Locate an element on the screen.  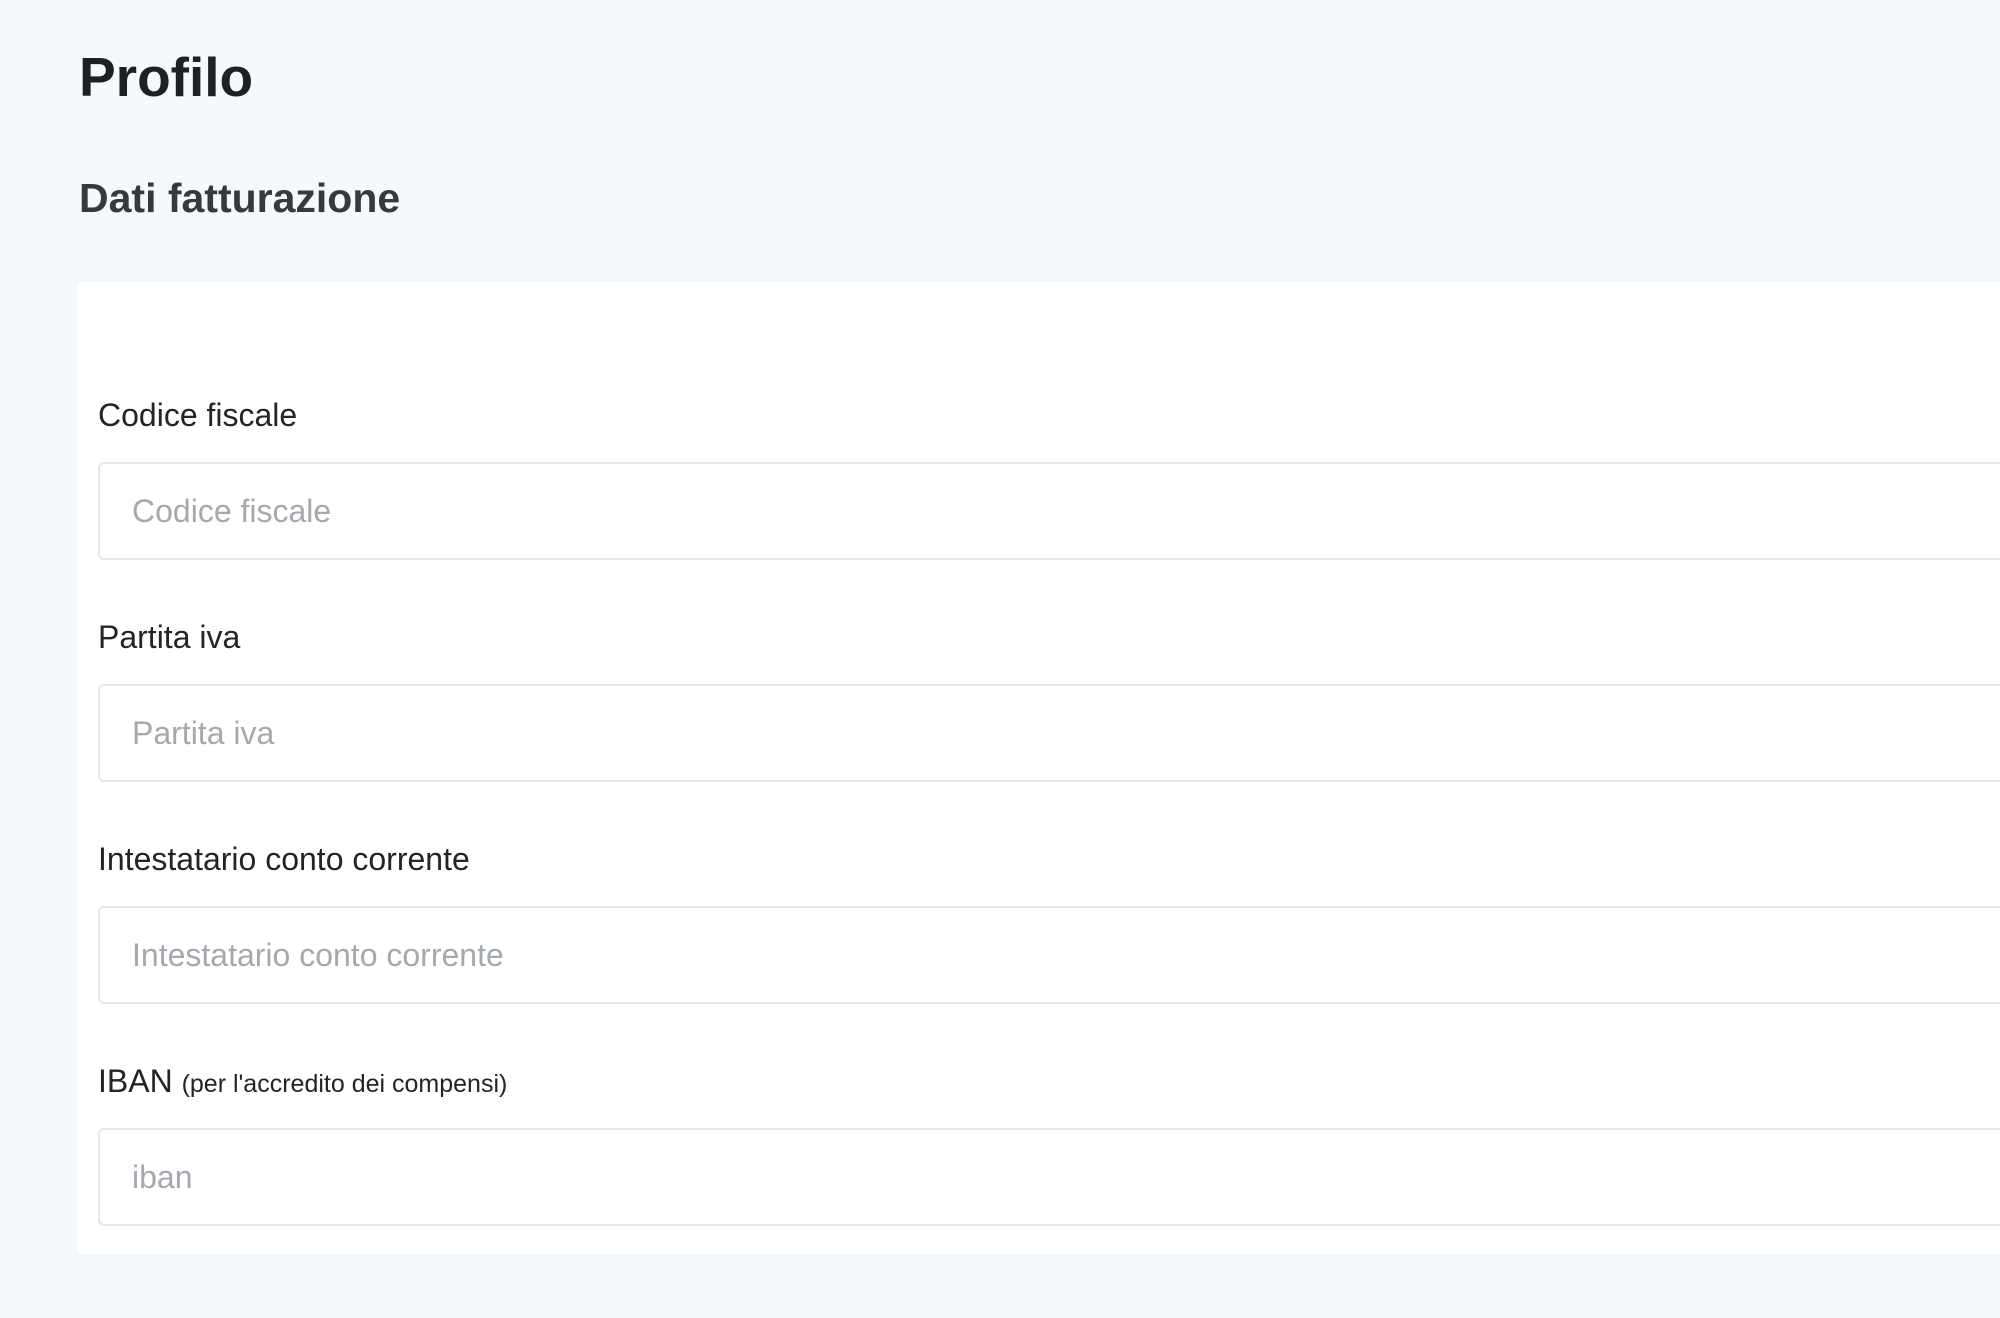
iban-field-group: IBAN (per l'accredito dei compensi) is located at coordinates (1049, 1143).